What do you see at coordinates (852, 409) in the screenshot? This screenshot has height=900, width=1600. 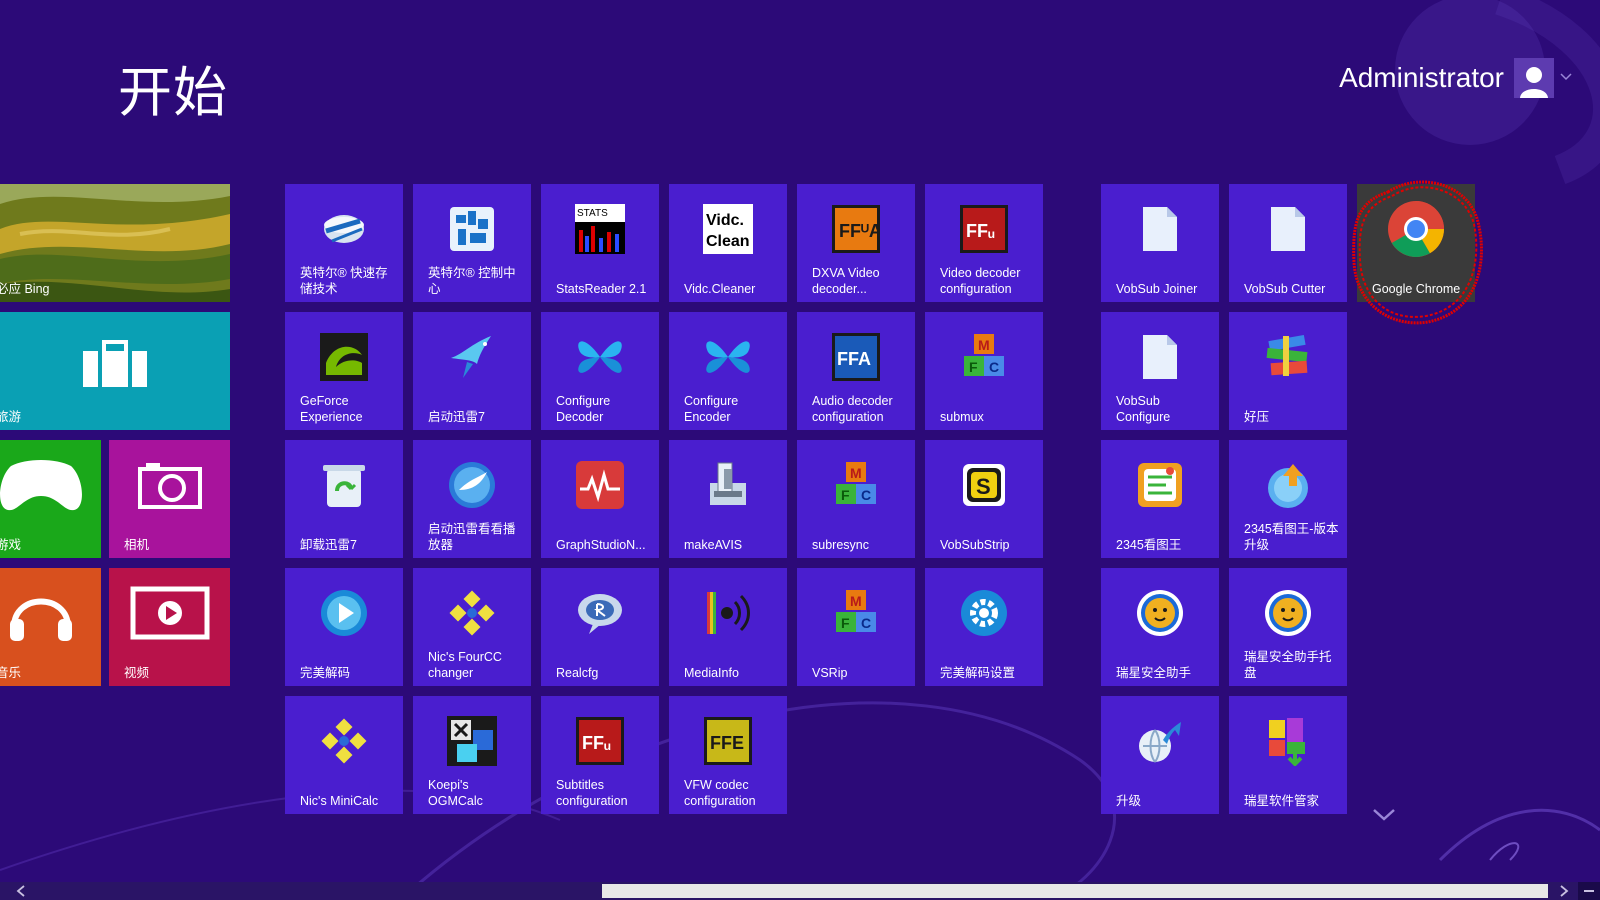 I see `tile-label: Audio decoder configuration` at bounding box center [852, 409].